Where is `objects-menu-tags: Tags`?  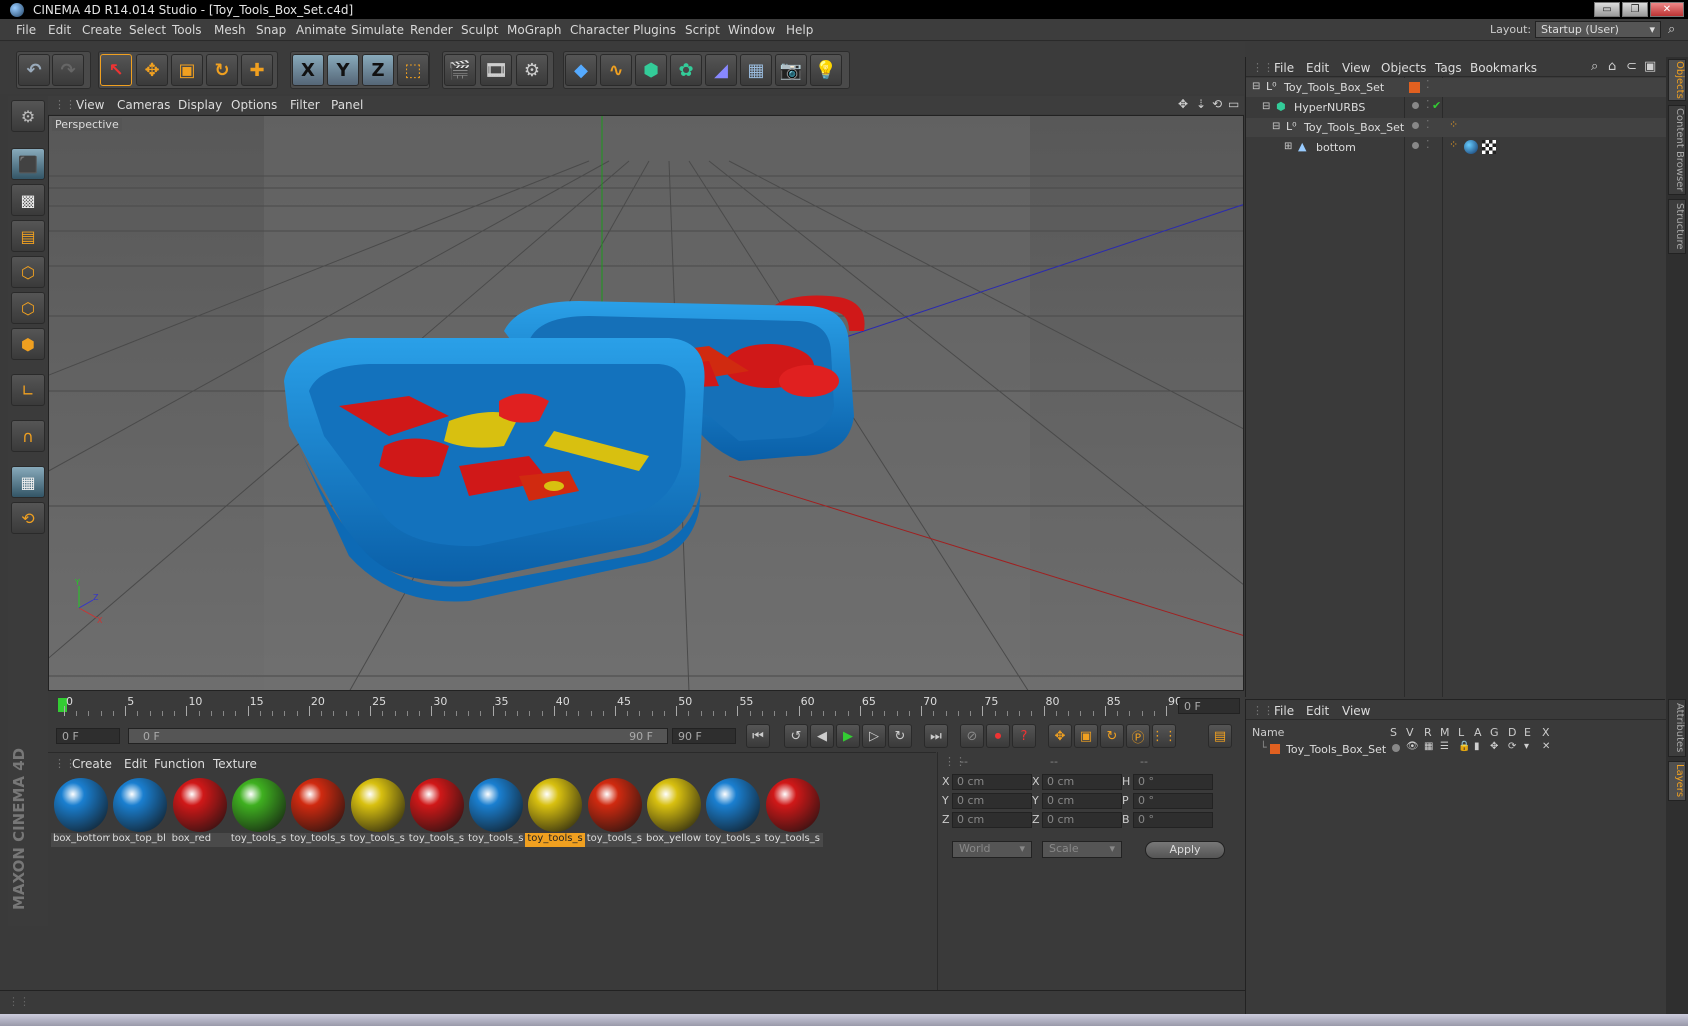 objects-menu-tags: Tags is located at coordinates (1448, 68).